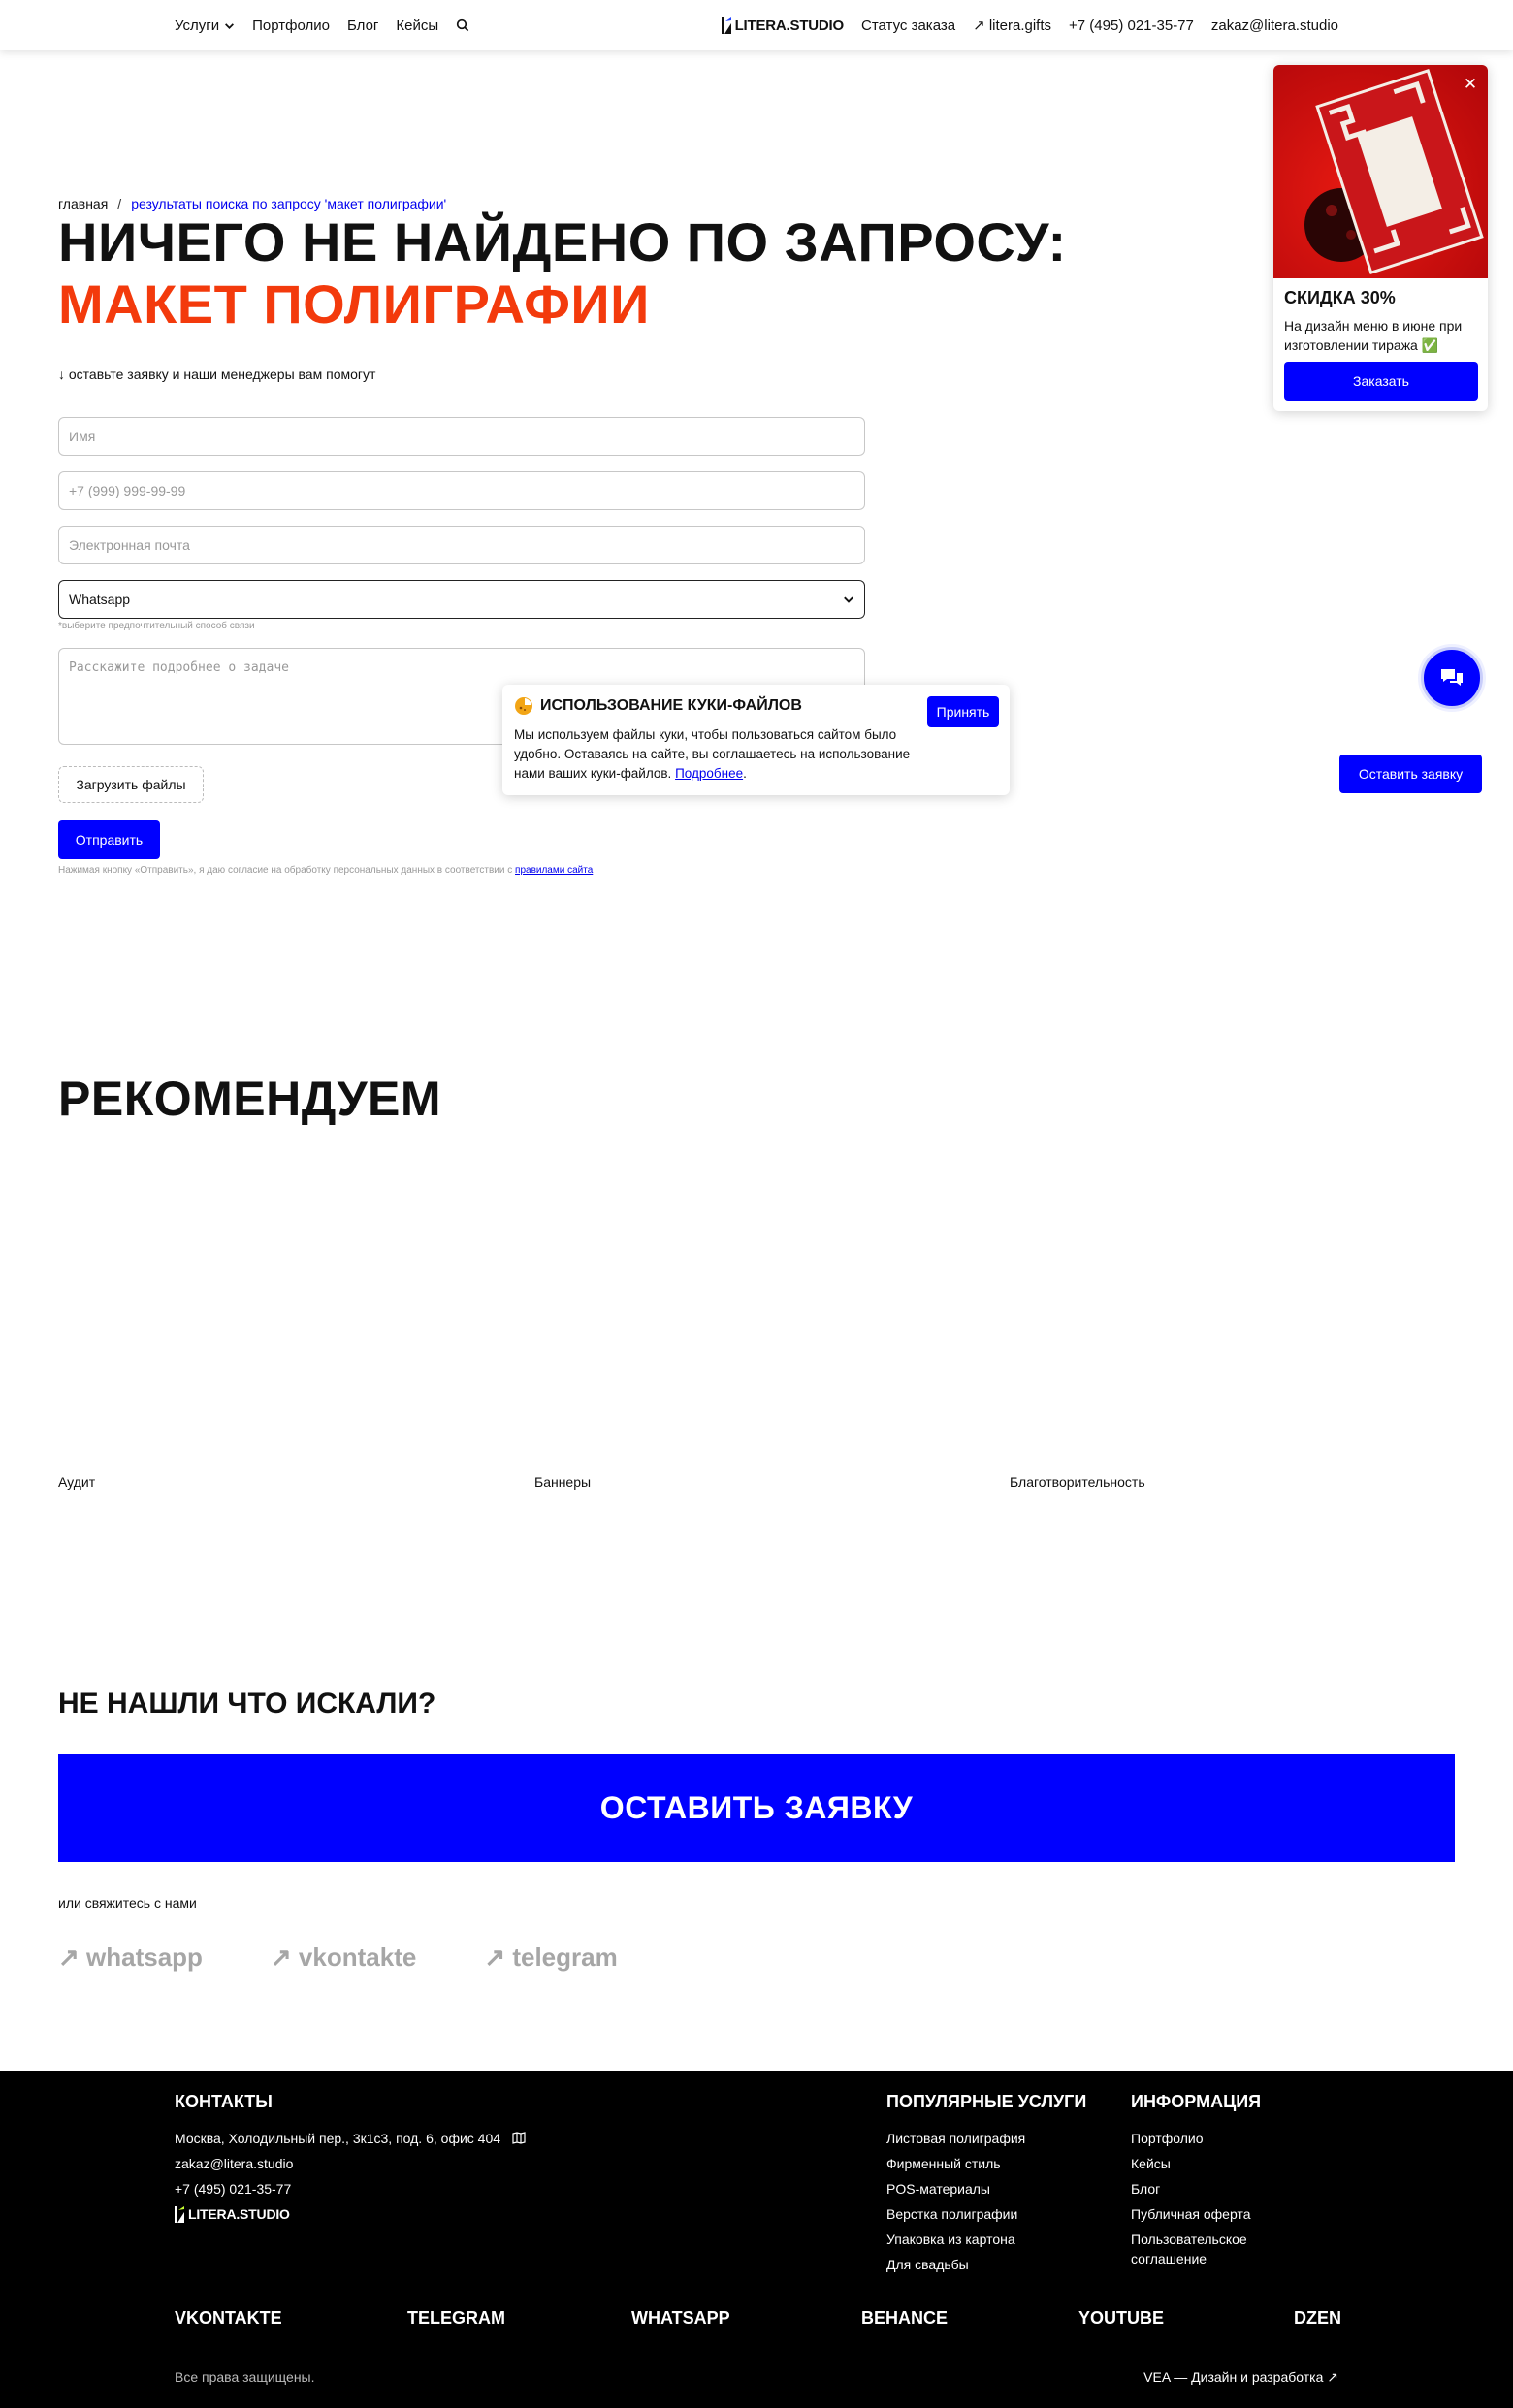 This screenshot has height=2408, width=1513. I want to click on promo-image, so click(1380, 171).